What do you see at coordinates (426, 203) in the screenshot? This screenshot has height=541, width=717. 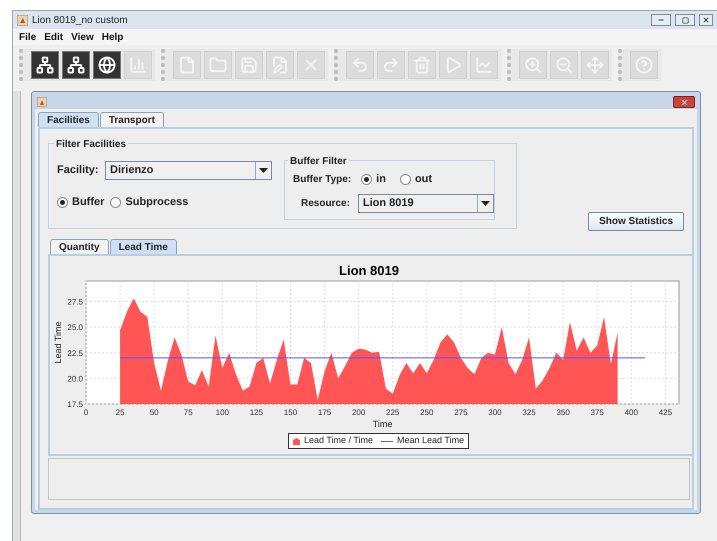 I see `resource-dropdown: Lion 8019` at bounding box center [426, 203].